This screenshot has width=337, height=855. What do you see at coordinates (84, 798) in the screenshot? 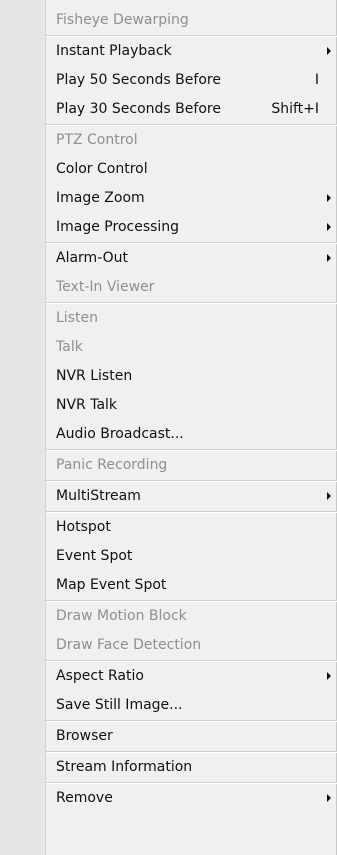
I see `menu-item-label: Remove` at bounding box center [84, 798].